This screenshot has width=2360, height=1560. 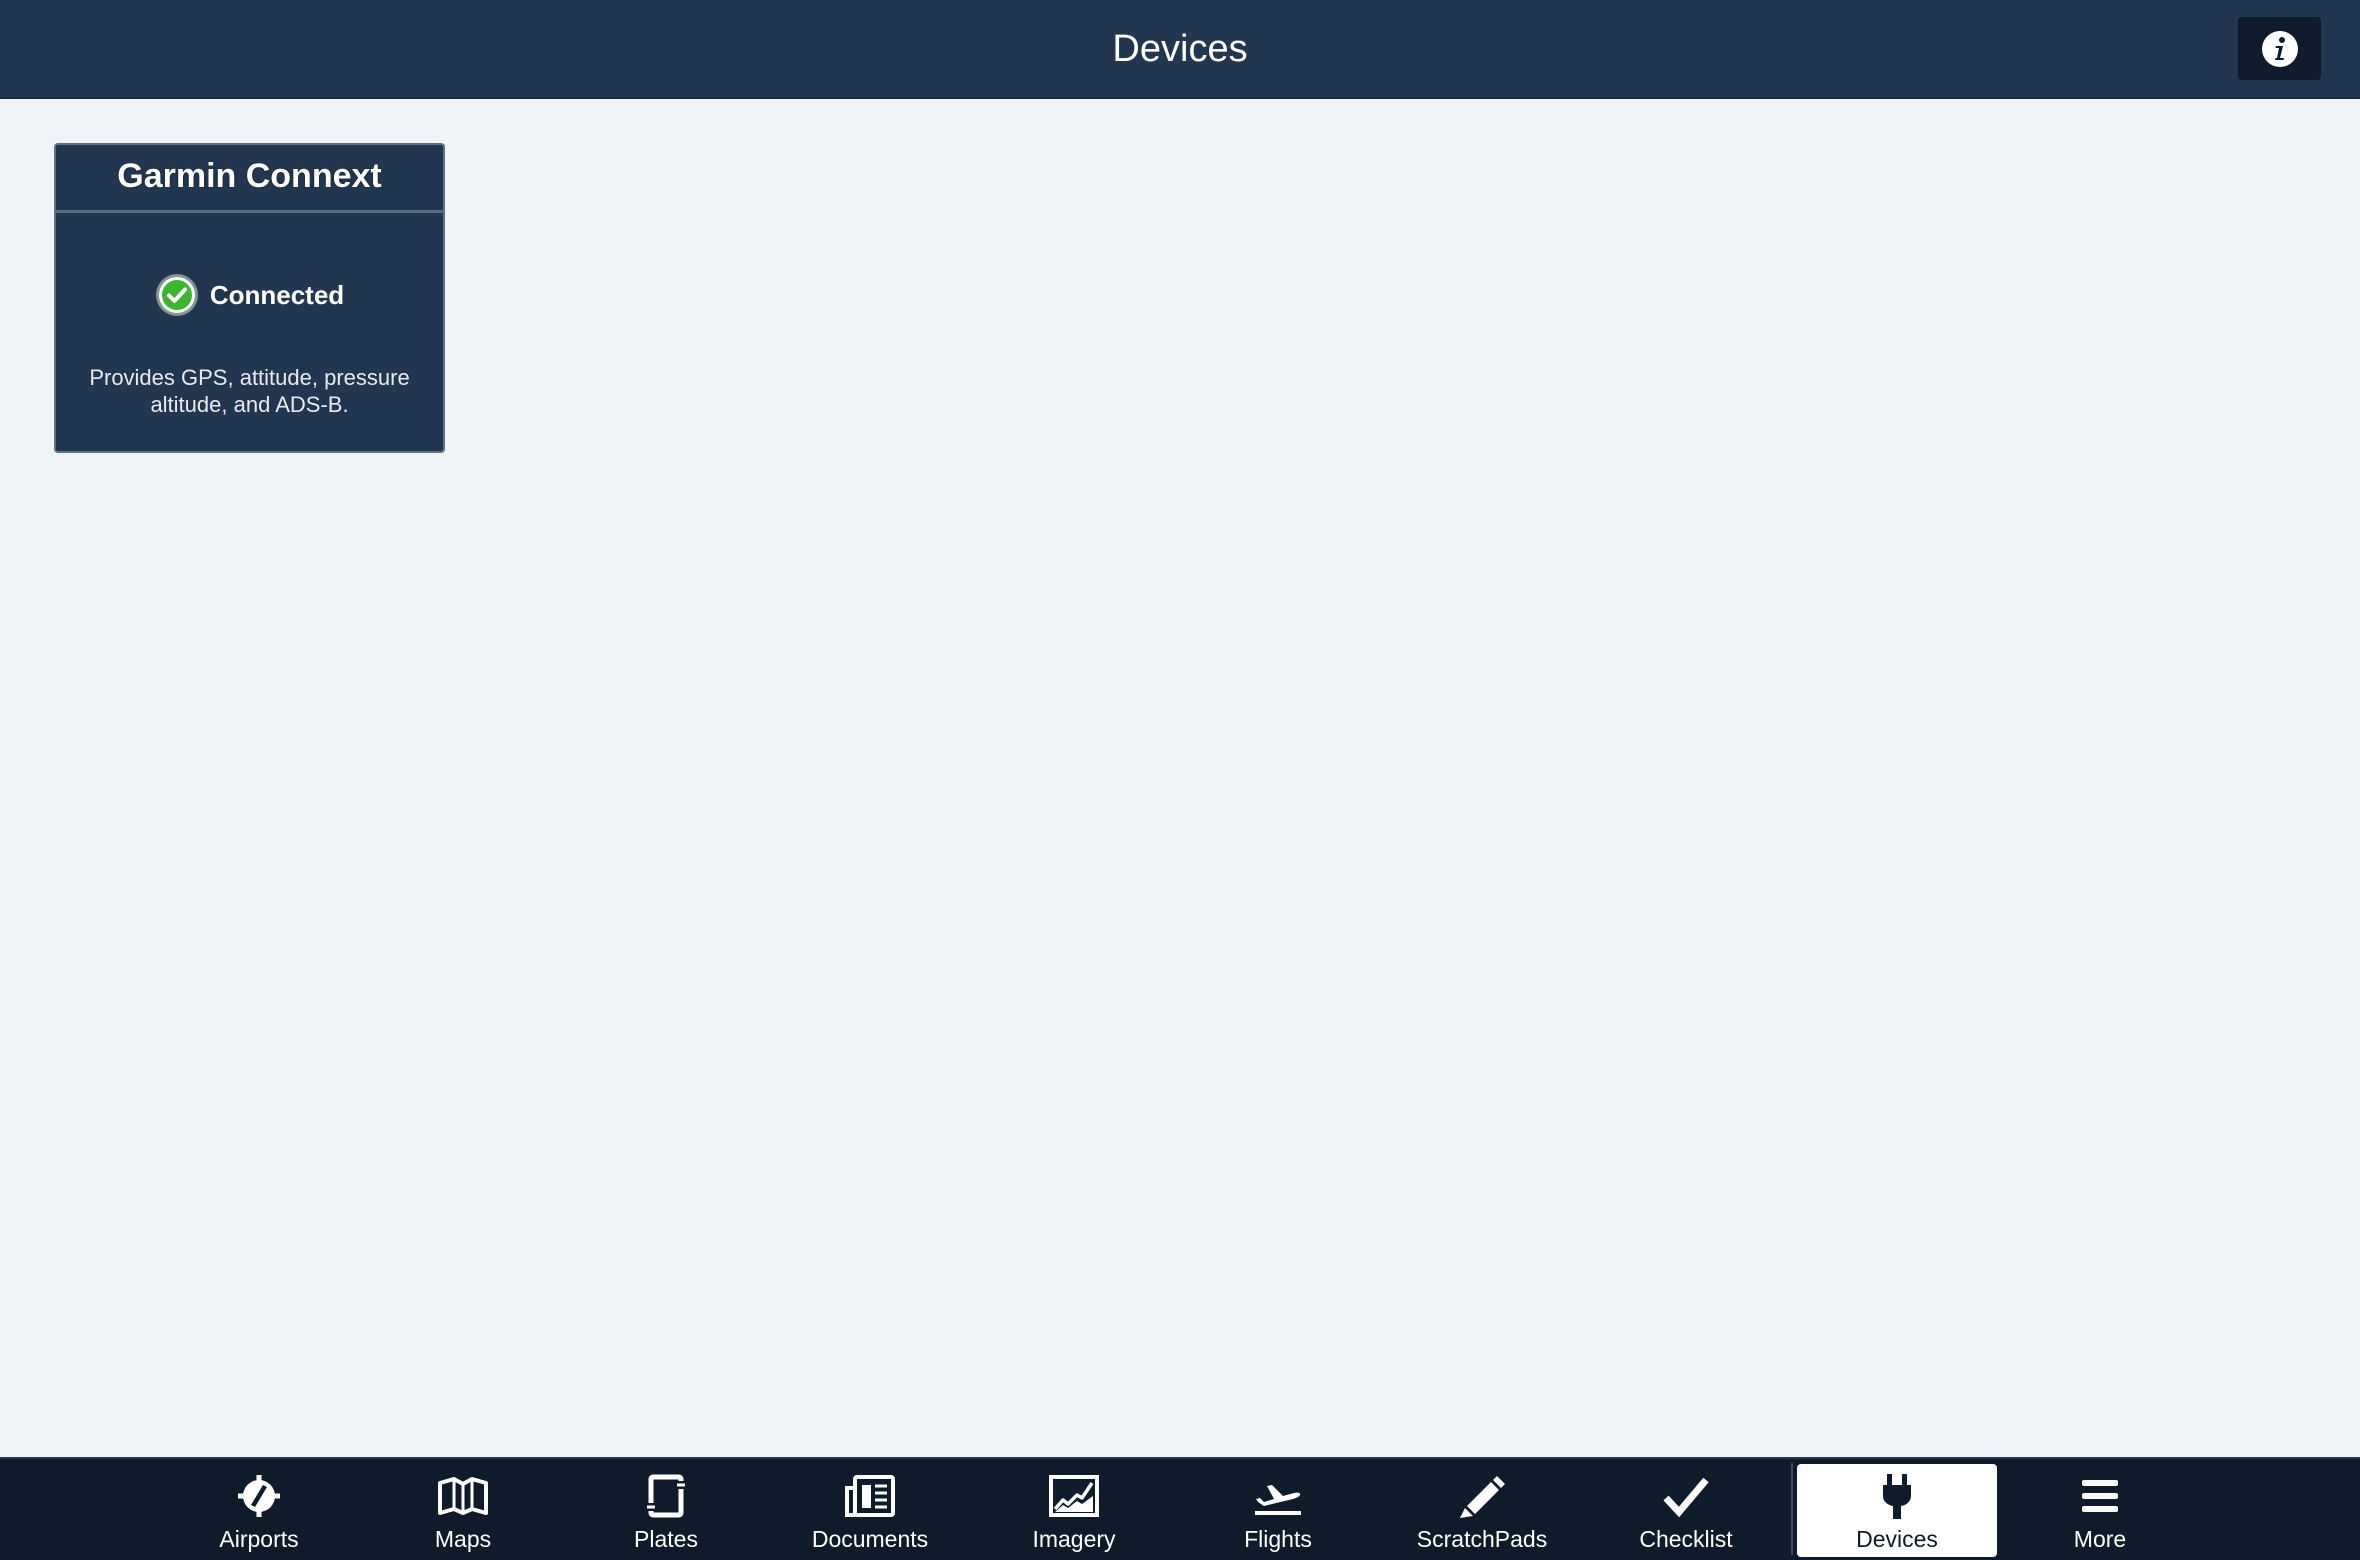 I want to click on info-icon, so click(x=2279, y=48).